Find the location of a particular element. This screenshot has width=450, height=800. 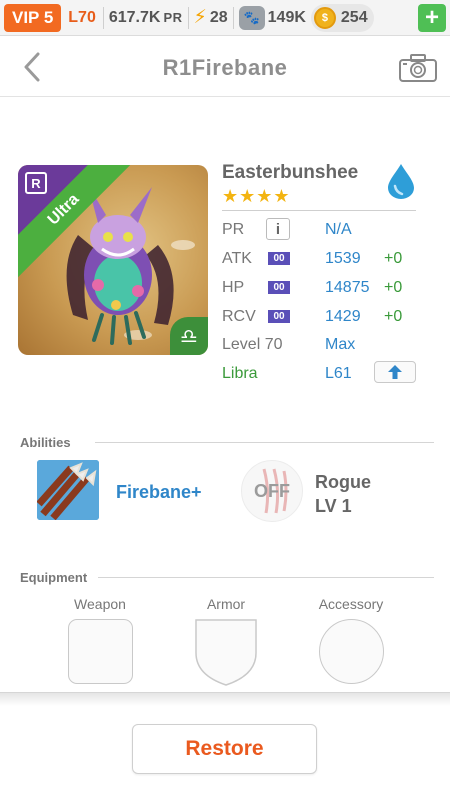

pr-value: N/A is located at coordinates (338, 229).